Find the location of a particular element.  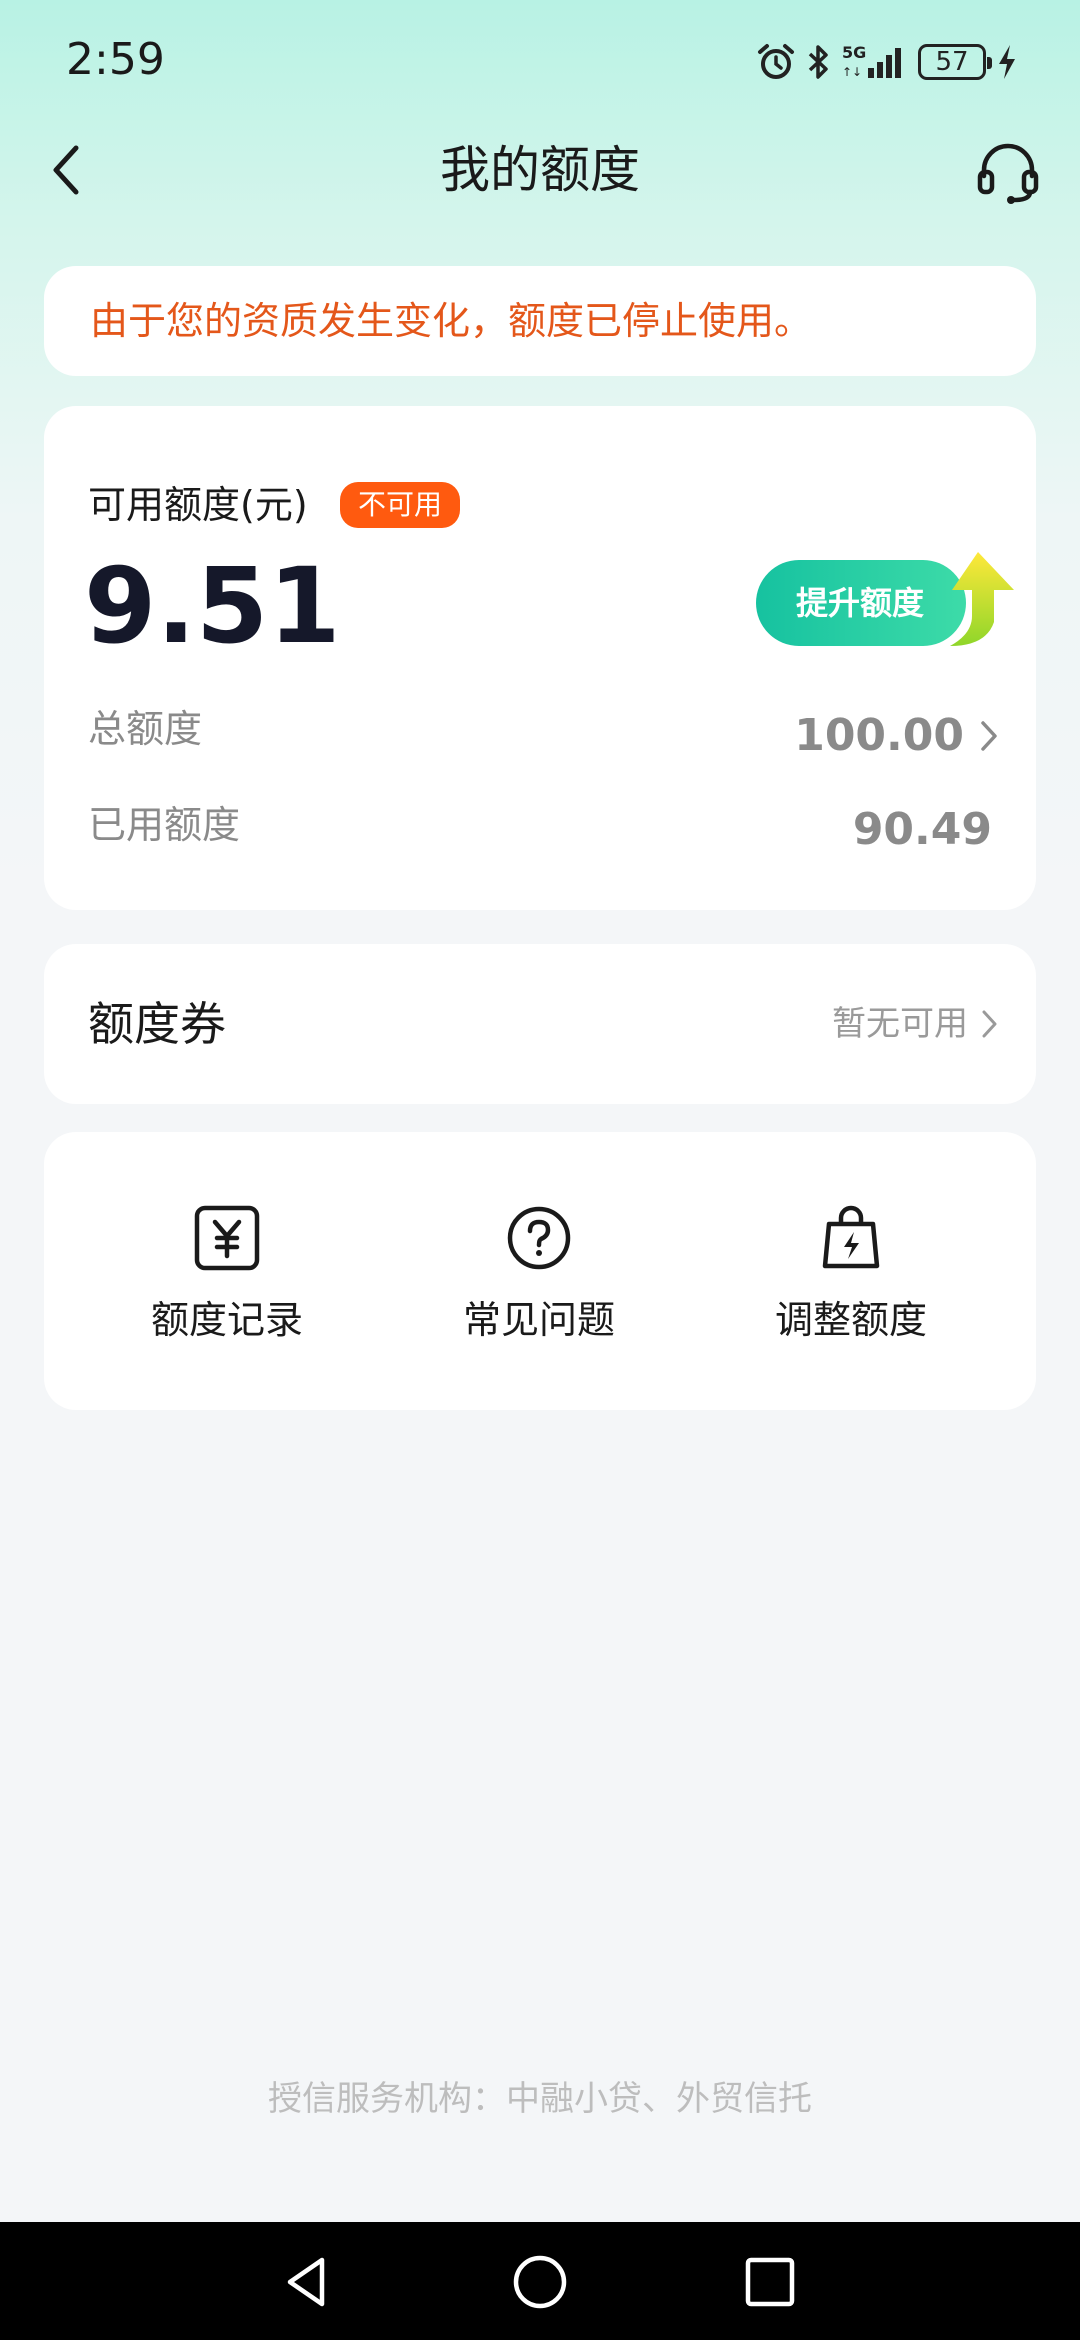

headset-icon is located at coordinates (1008, 173).